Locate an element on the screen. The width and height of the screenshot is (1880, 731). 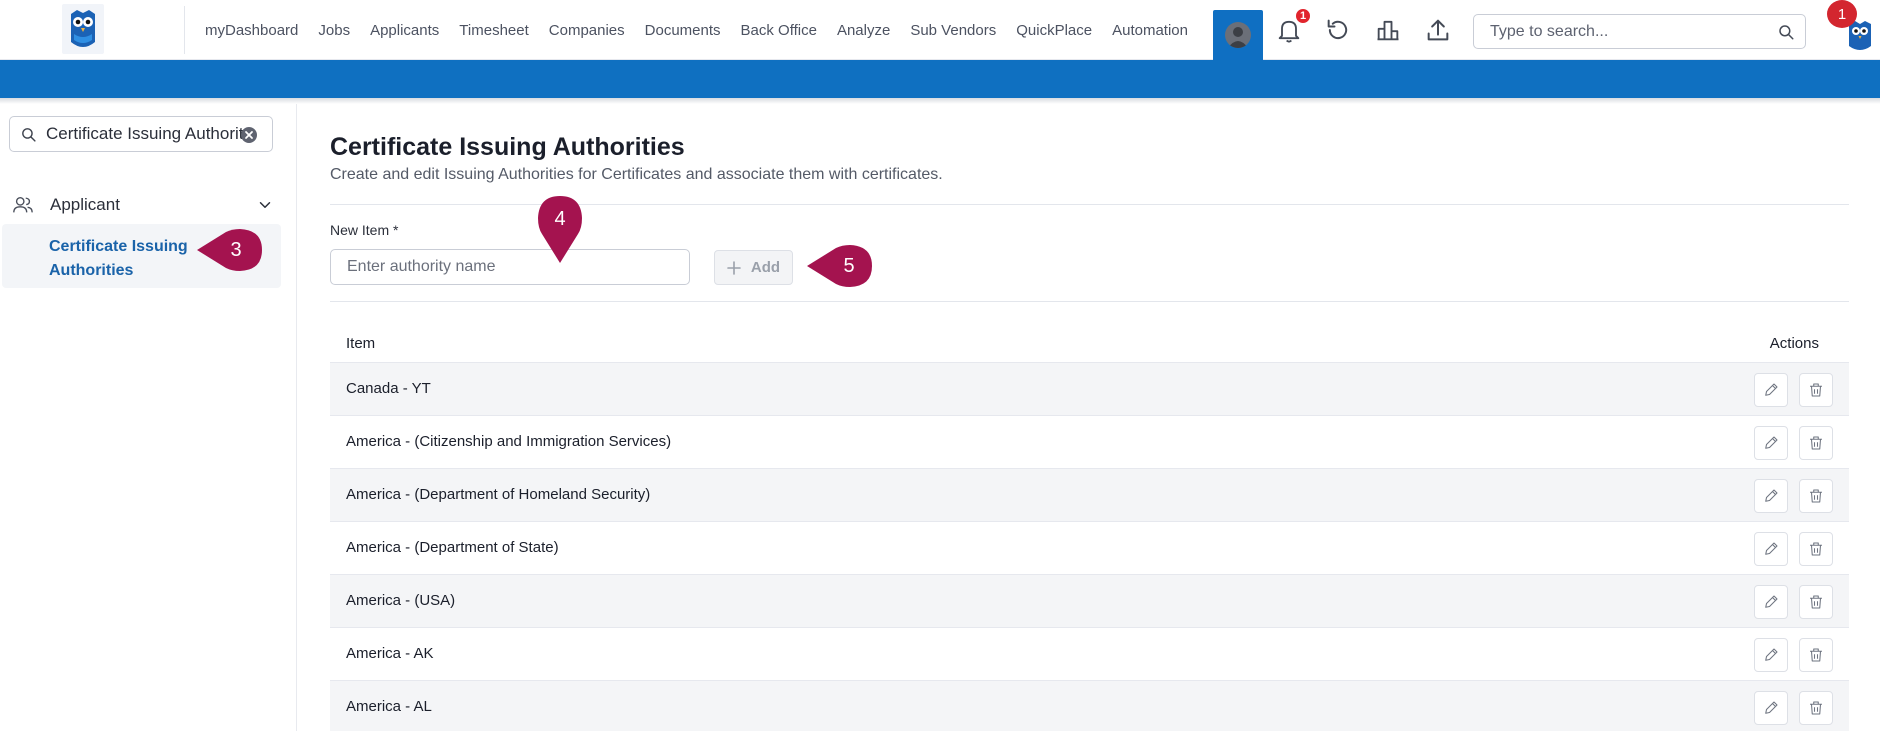
close-icon is located at coordinates (249, 135).